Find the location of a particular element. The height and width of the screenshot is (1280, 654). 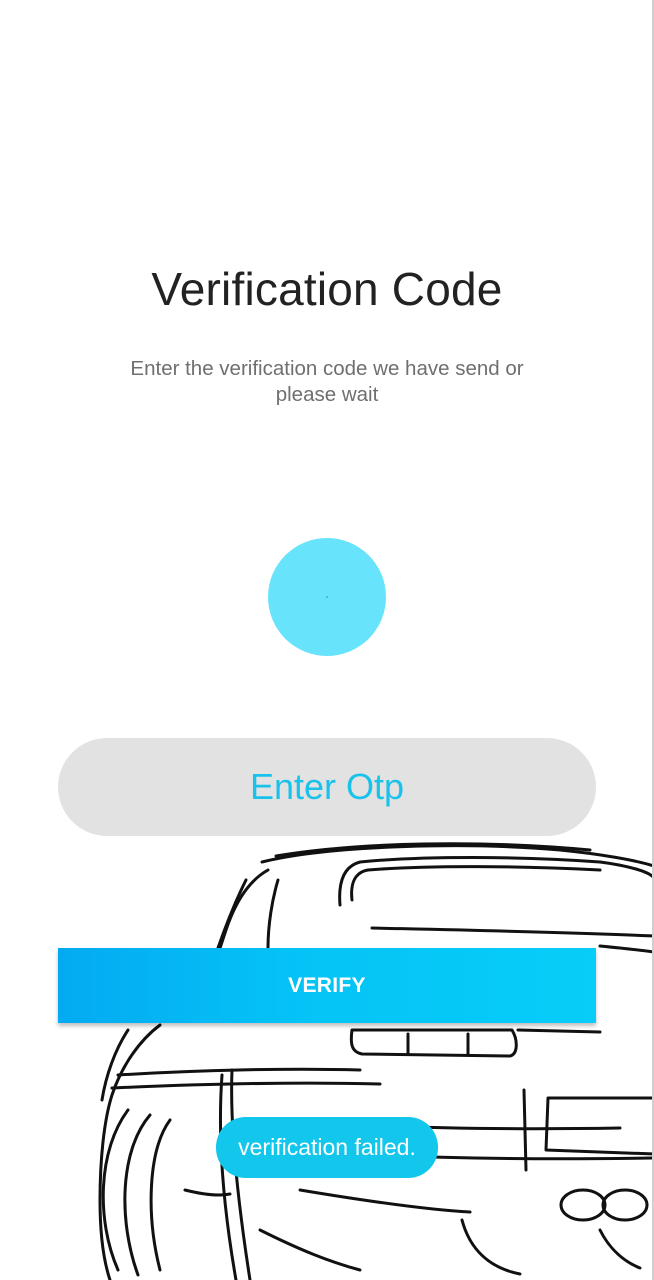

loading-spinner is located at coordinates (327, 597).